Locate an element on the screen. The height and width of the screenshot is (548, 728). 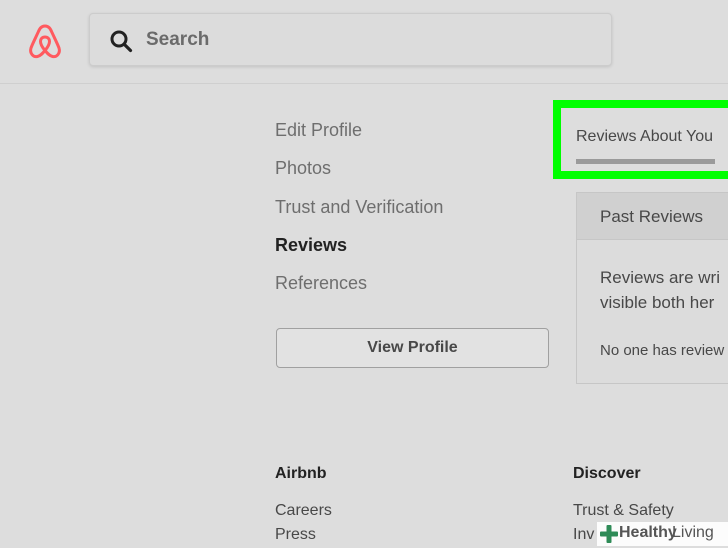
footer-link-careers: Careers is located at coordinates (303, 512).